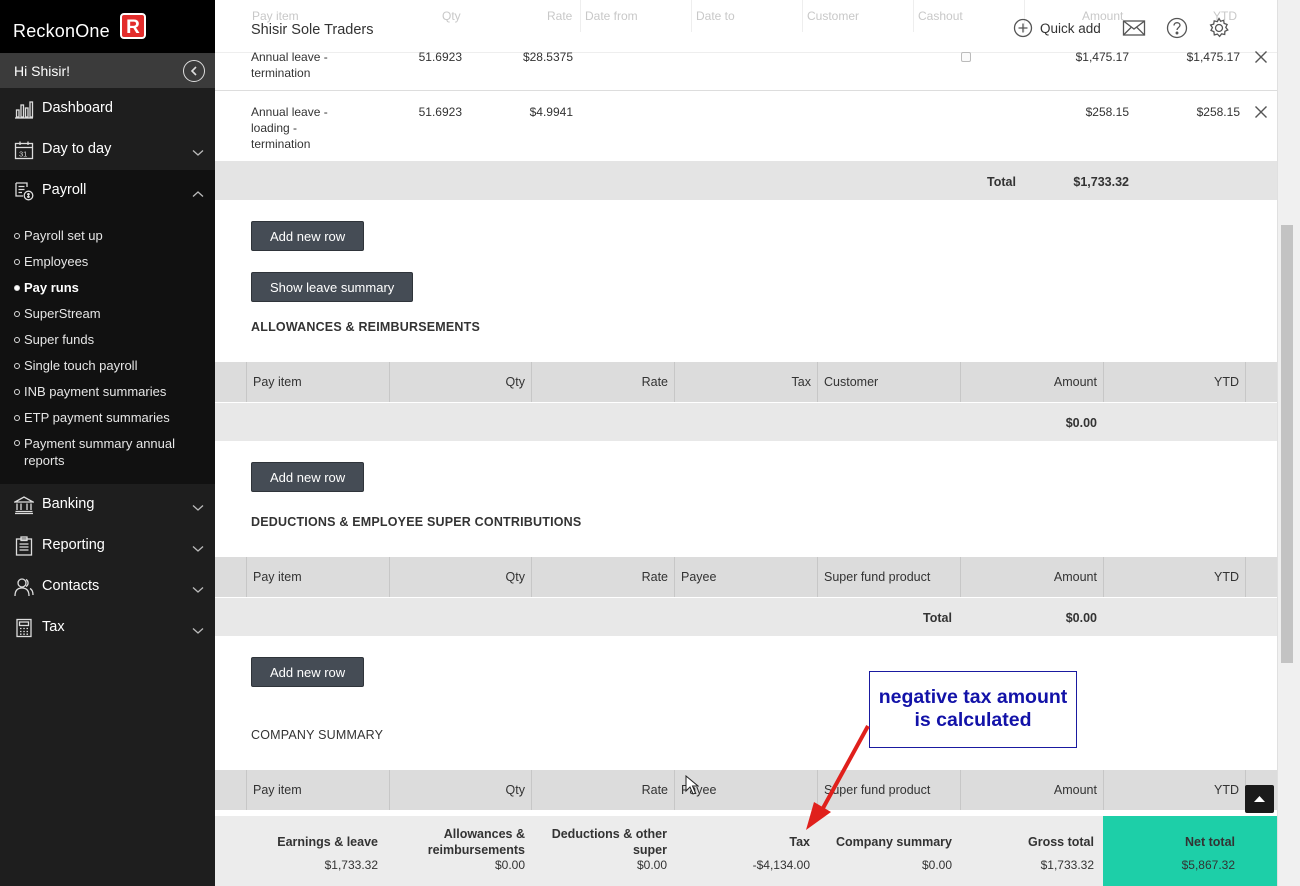  I want to click on leave-row-ytd: $258.15, so click(1218, 112).